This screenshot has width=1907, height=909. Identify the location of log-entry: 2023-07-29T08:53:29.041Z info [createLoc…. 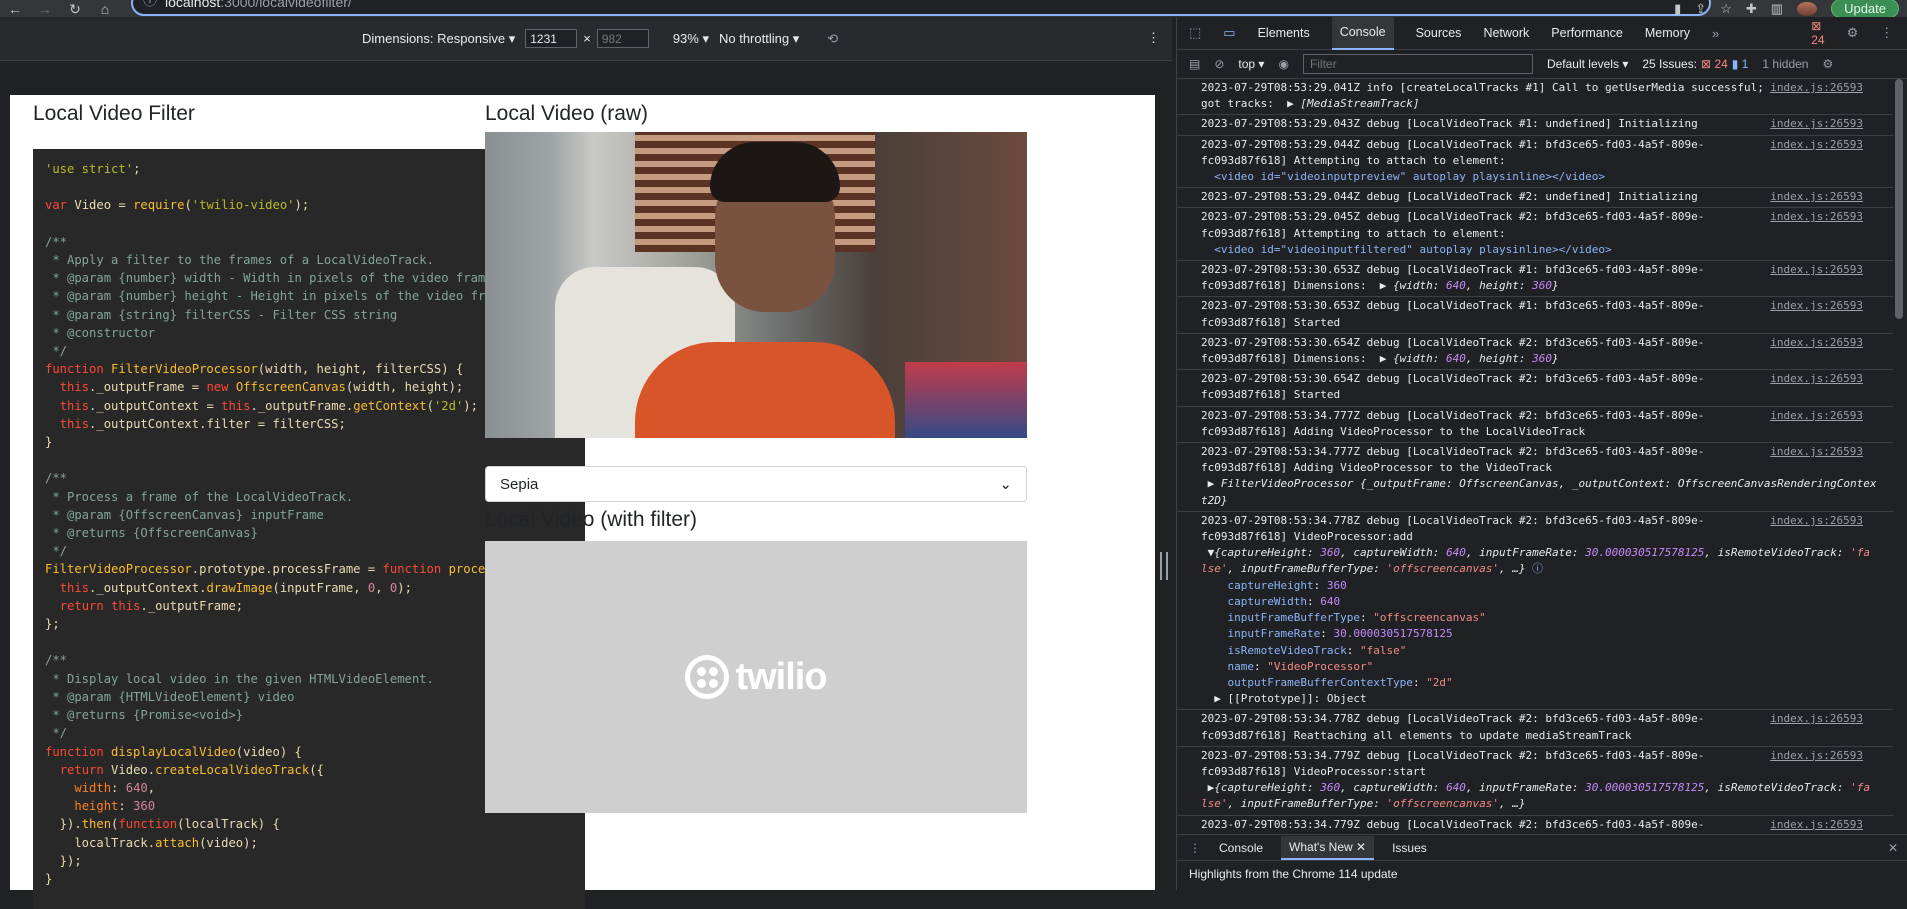
(1535, 97).